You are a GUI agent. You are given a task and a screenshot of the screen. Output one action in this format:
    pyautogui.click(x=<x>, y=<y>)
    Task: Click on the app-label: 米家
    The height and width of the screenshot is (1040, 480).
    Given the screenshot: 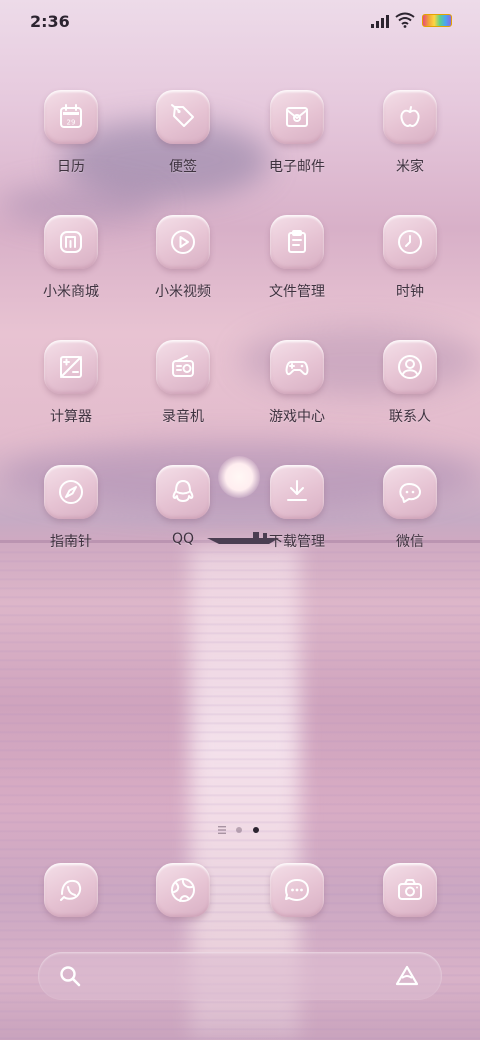 What is the action you would take?
    pyautogui.click(x=410, y=167)
    